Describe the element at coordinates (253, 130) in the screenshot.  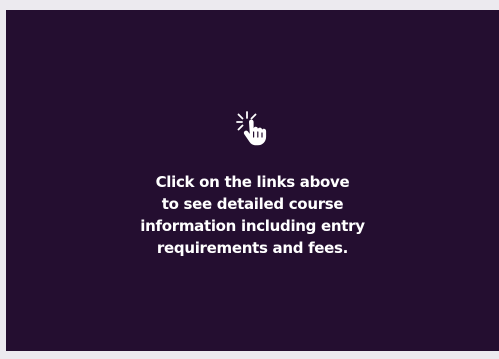
I see `click-hand-icon` at that location.